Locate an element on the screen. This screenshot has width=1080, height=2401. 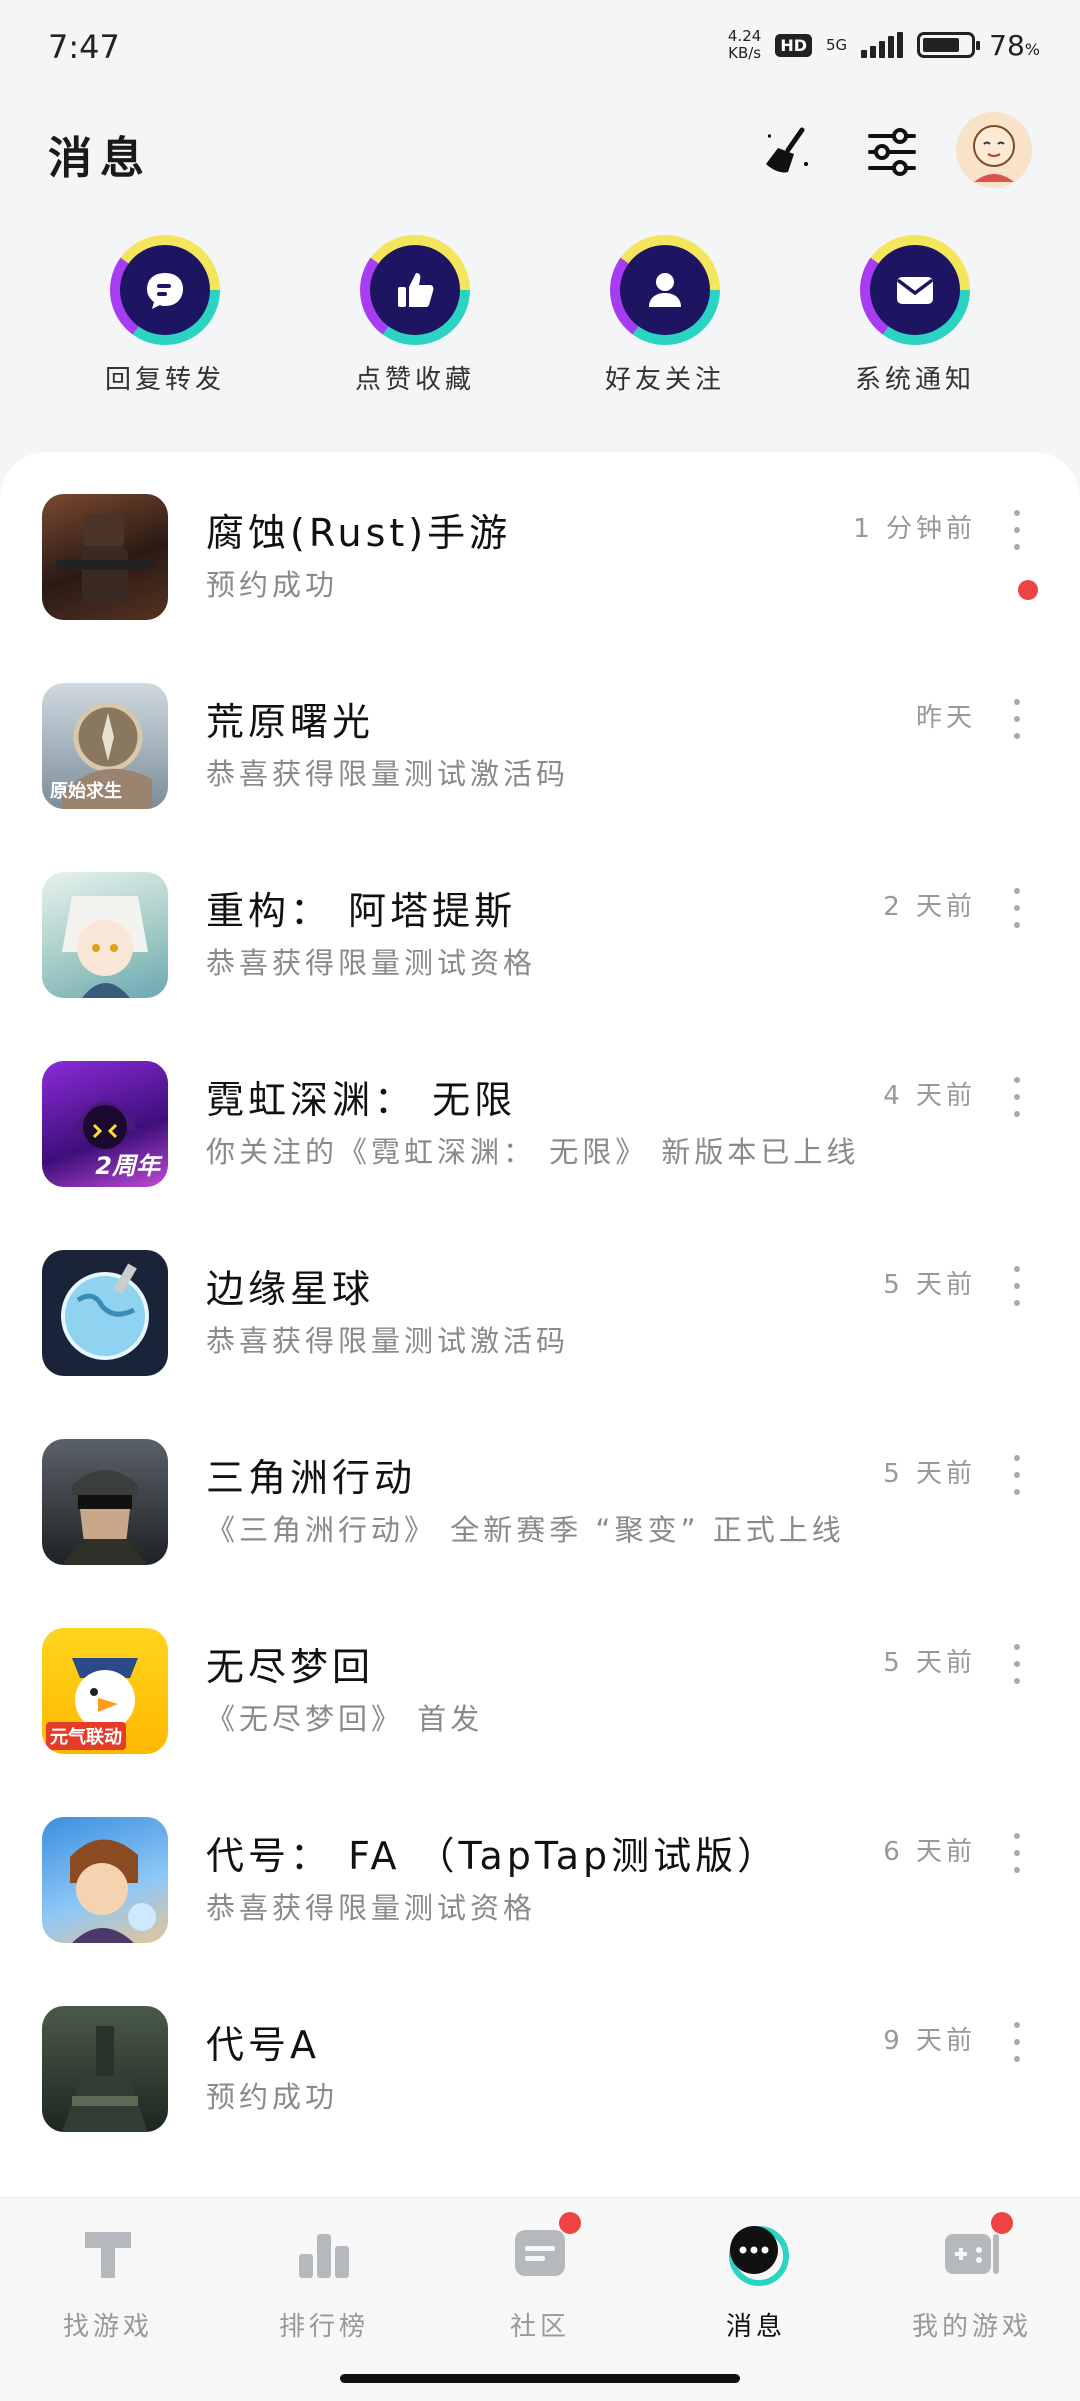
quick-action-likes: 点赞收藏 is located at coordinates (415, 320).